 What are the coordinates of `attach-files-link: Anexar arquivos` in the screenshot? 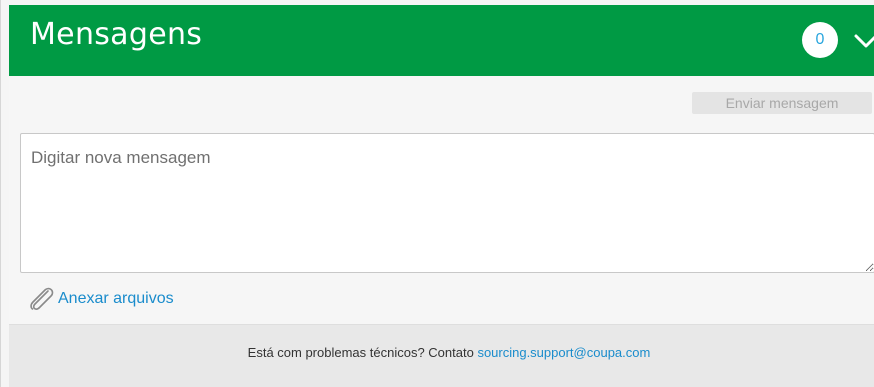 It's located at (100, 299).